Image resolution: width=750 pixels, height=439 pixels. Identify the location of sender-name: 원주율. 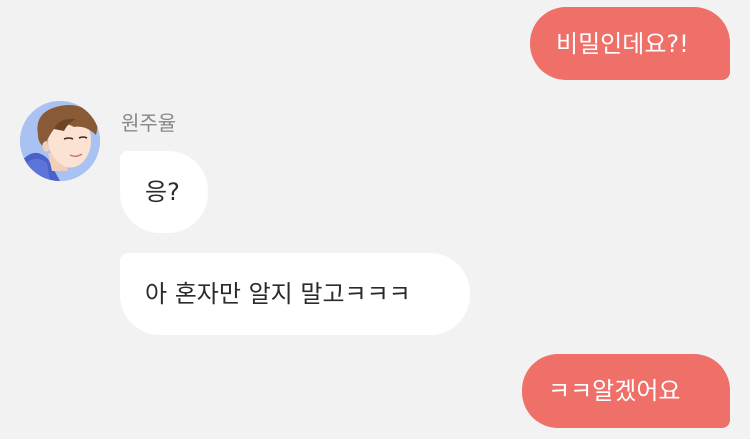
(149, 123).